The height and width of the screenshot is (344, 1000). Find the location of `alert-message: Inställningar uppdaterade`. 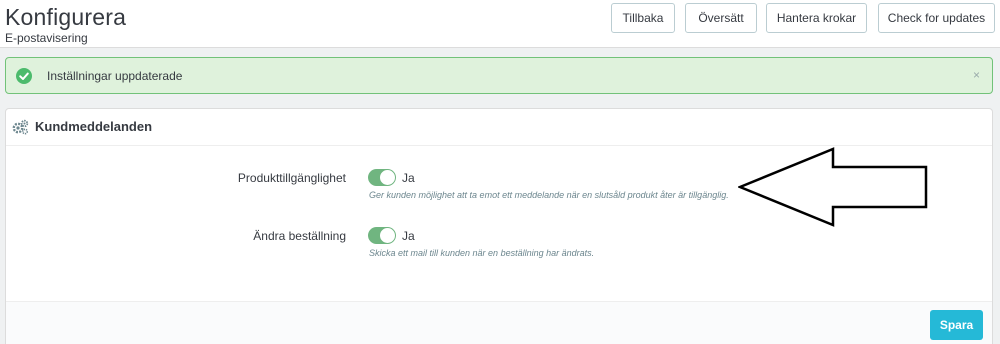

alert-message: Inställningar uppdaterade is located at coordinates (115, 76).